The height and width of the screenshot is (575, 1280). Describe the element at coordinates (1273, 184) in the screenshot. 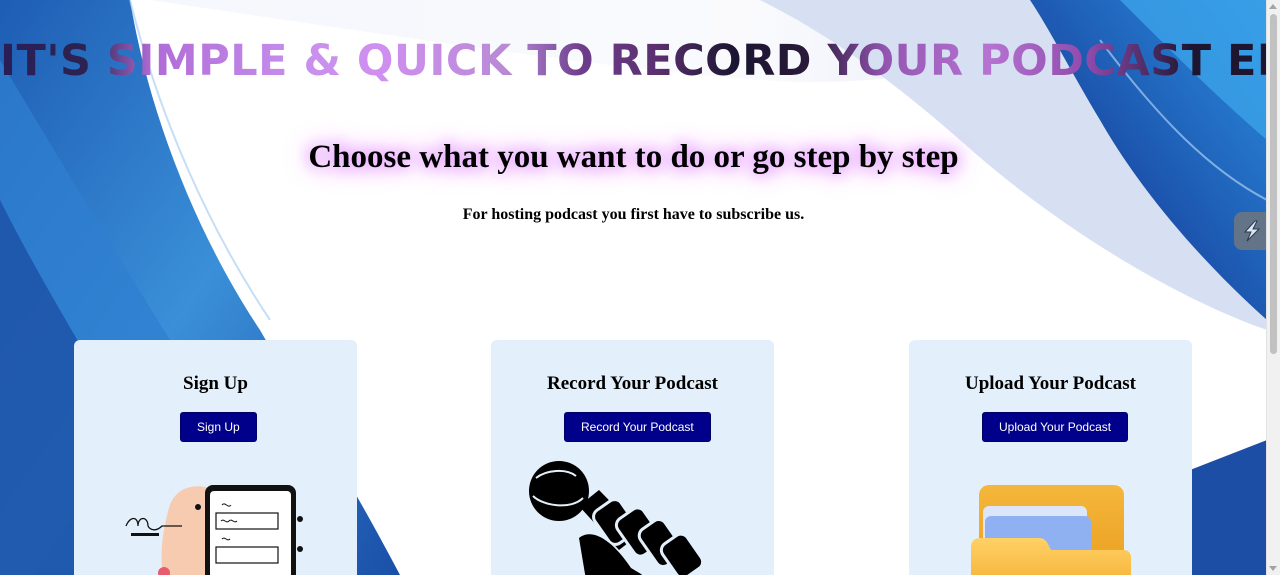

I see `scrollbar-thumb` at that location.